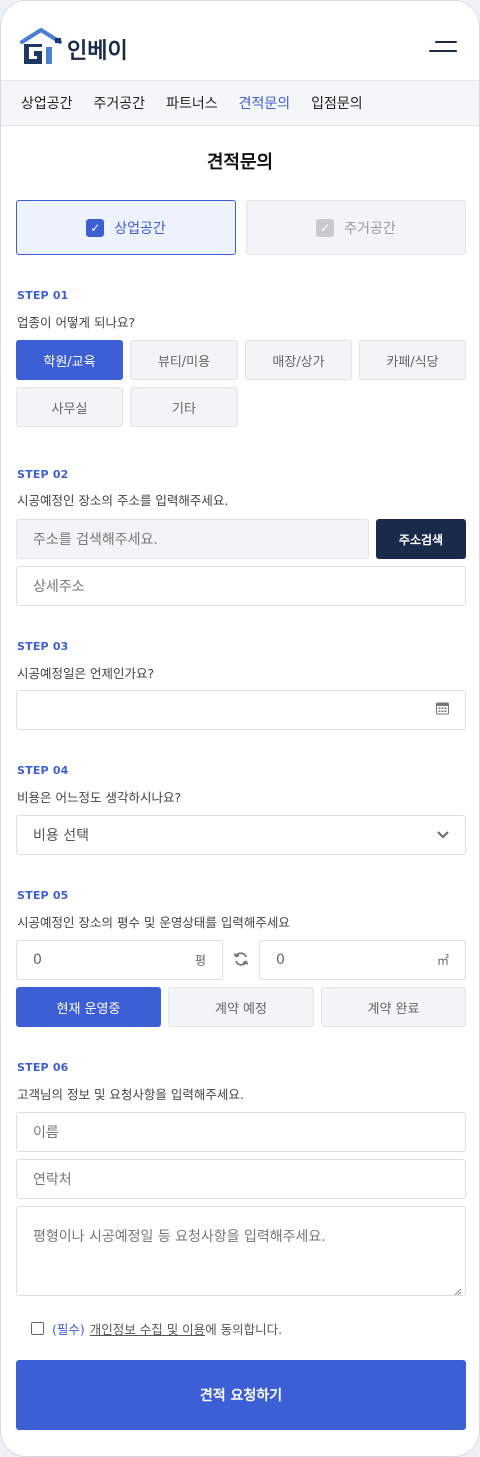 Image resolution: width=480 pixels, height=1457 pixels. I want to click on pyeong-unit: 평, so click(200, 960).